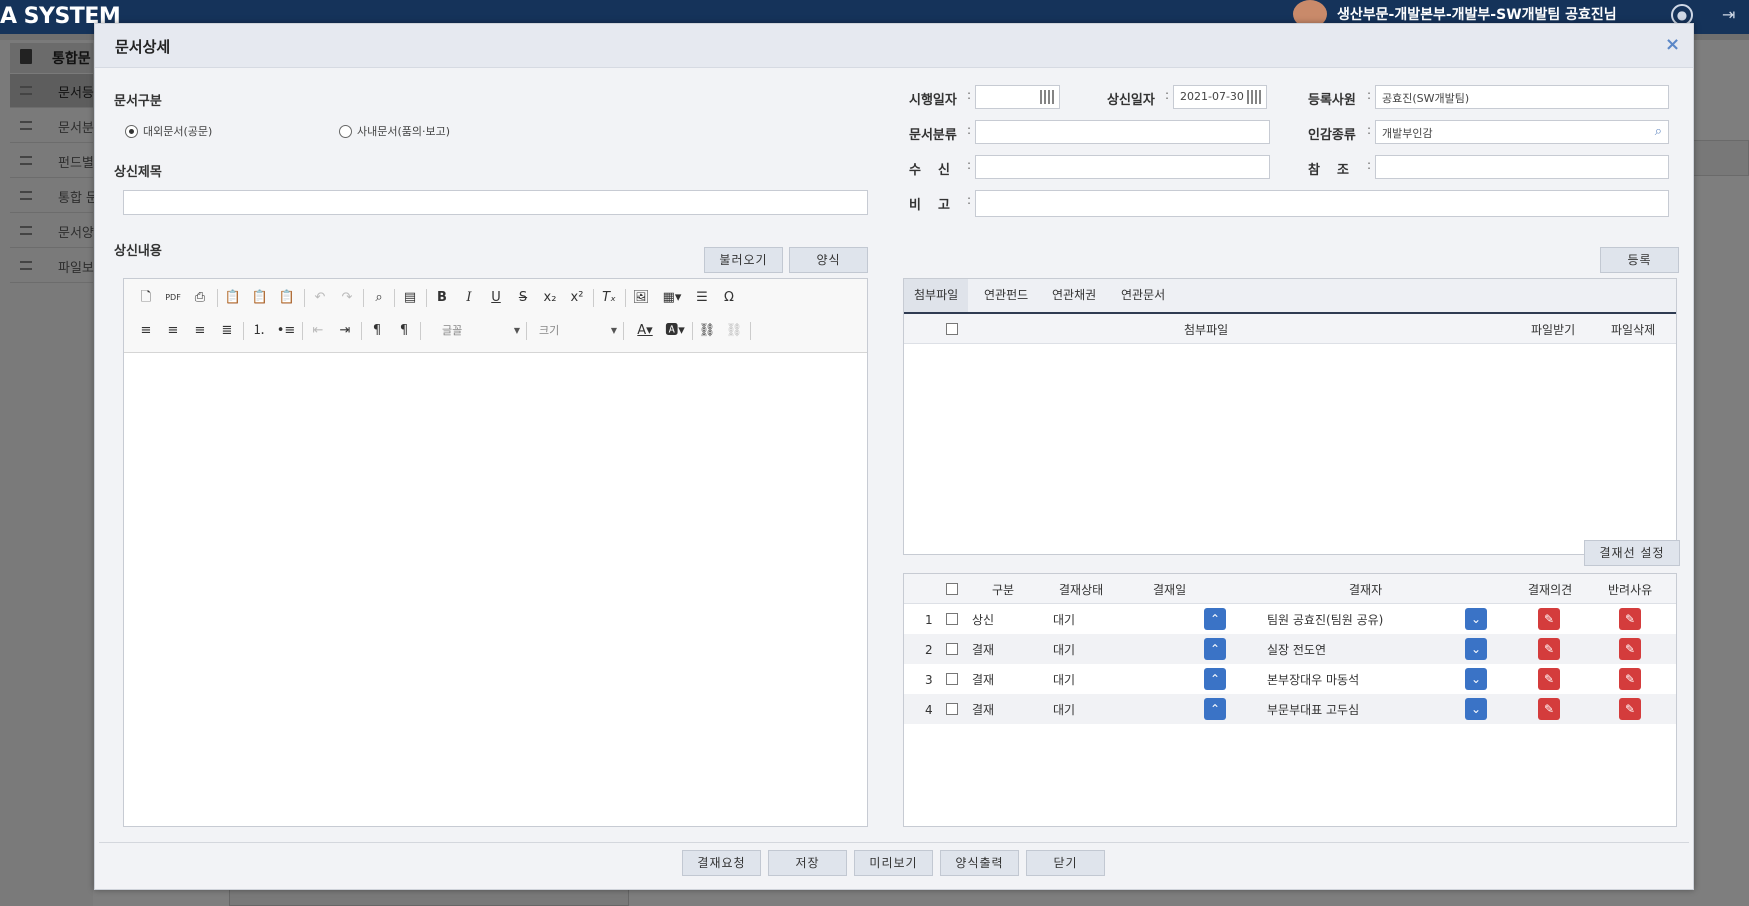 This screenshot has width=1749, height=906. I want to click on align-center-icon: ≡, so click(173, 331).